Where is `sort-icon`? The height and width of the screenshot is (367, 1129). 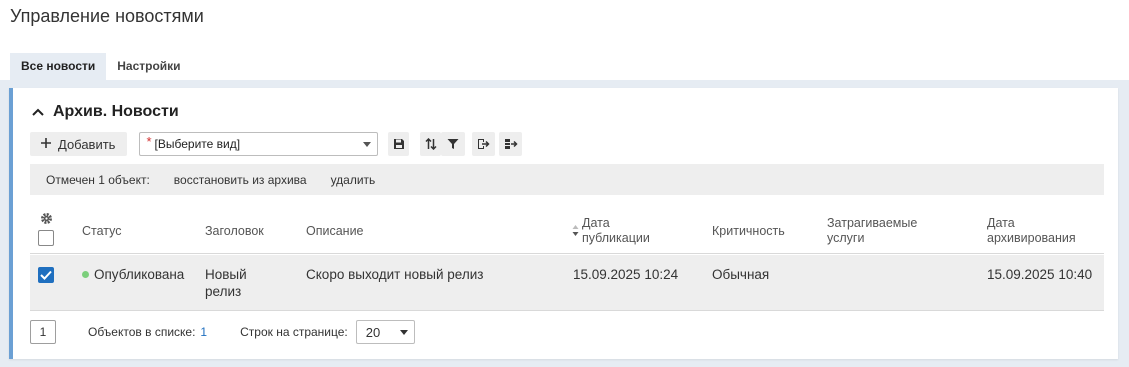 sort-icon is located at coordinates (431, 144).